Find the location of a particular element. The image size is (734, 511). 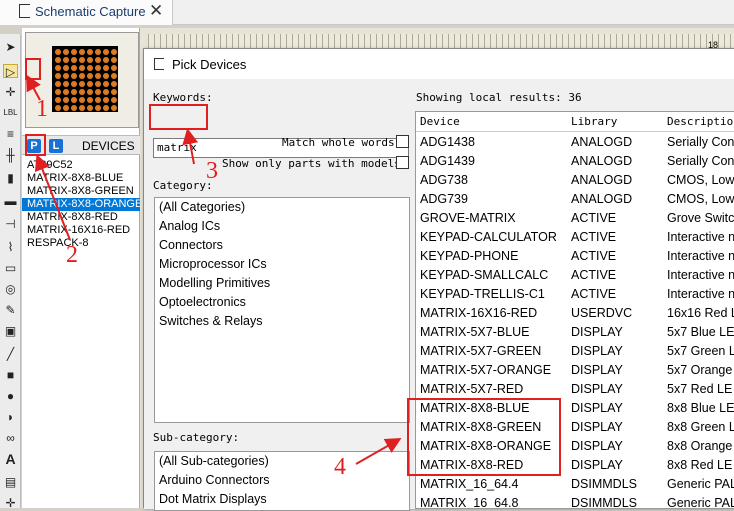

result-row: MATRIX_16_64.4 DSIMMDLS Generic PAL is located at coordinates (575, 484).